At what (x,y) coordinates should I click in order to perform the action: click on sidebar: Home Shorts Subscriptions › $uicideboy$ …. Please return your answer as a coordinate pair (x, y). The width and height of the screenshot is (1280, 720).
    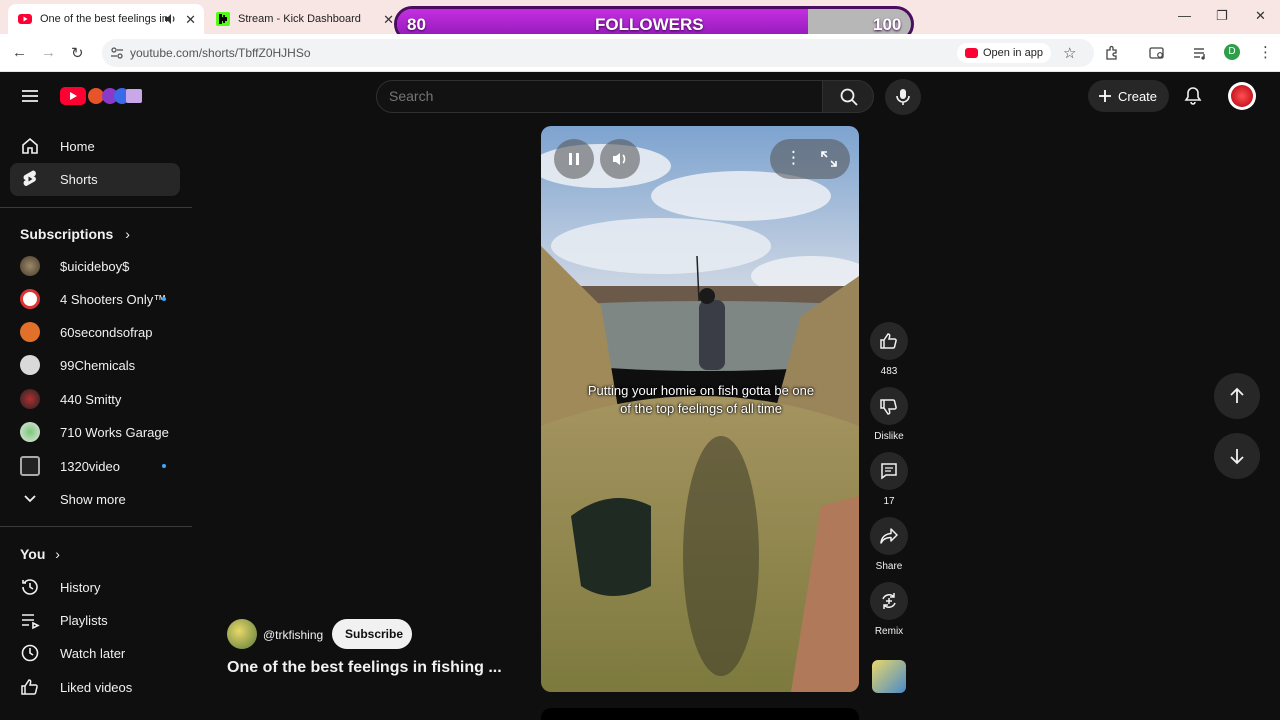
    Looking at the image, I should click on (96, 420).